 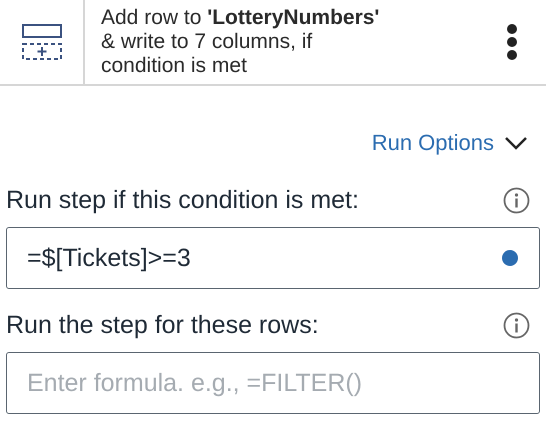 What do you see at coordinates (240, 42) in the screenshot?
I see `step-title: Add row to 'LotteryNumbers' & write to 7 columns, if condition is met` at bounding box center [240, 42].